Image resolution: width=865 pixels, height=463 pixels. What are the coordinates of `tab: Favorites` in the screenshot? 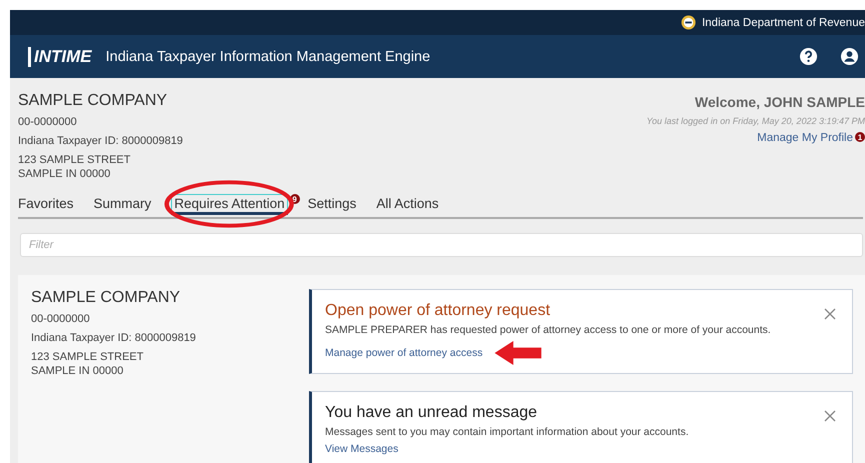 It's located at (46, 204).